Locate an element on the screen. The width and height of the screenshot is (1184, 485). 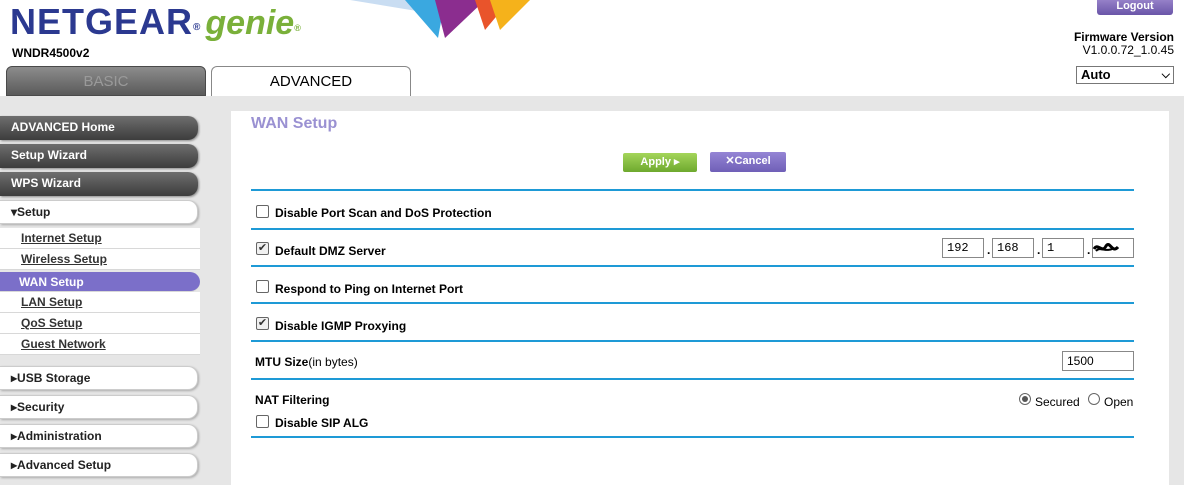
sidebar-item-wps-wizard: WPS Wizard is located at coordinates (99, 184).